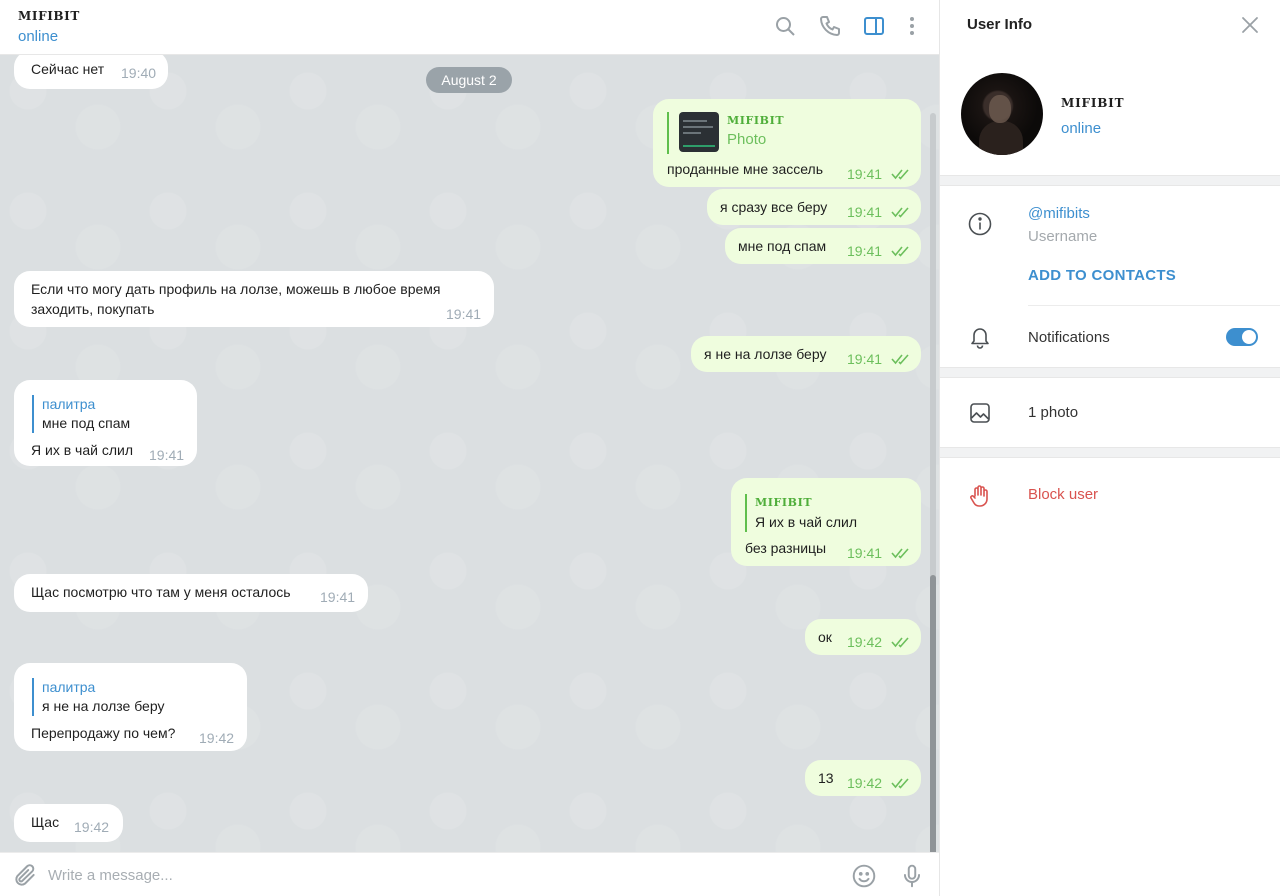 The image size is (1280, 896). I want to click on message-incoming: Щас 19:42, so click(68, 823).